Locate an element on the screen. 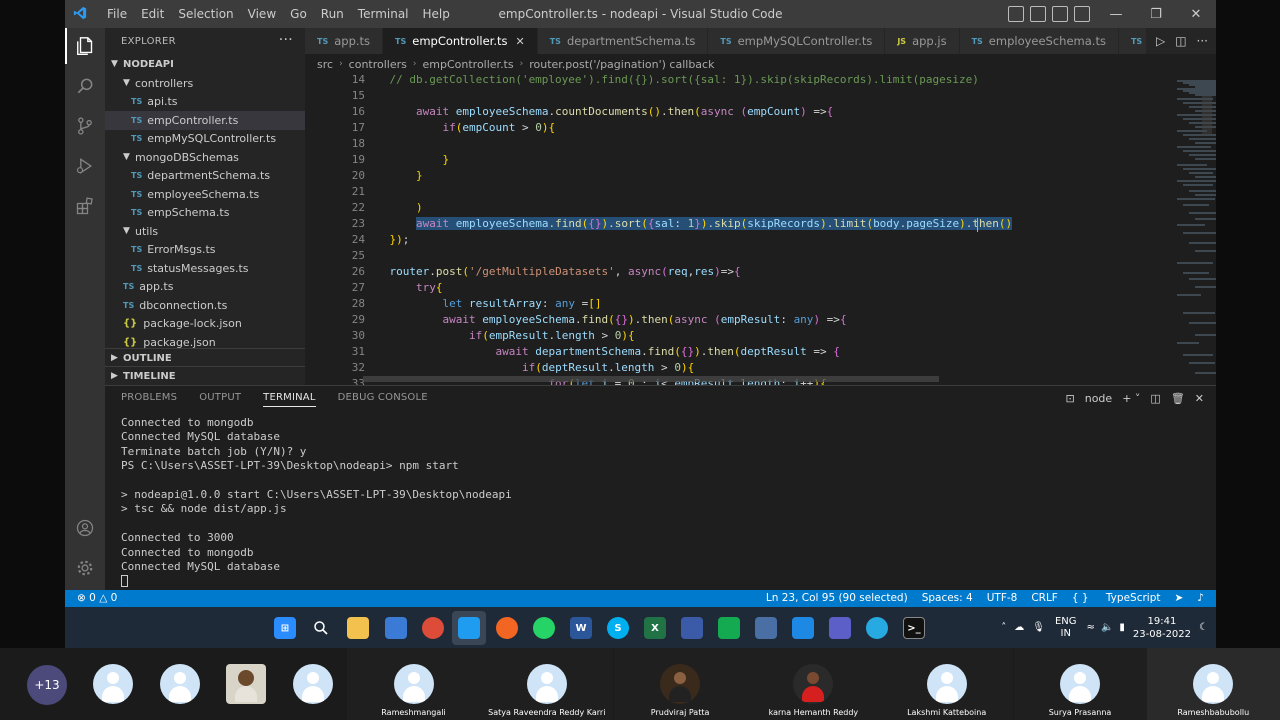 This screenshot has width=1280, height=720. manage-gear-icon is located at coordinates (85, 568).